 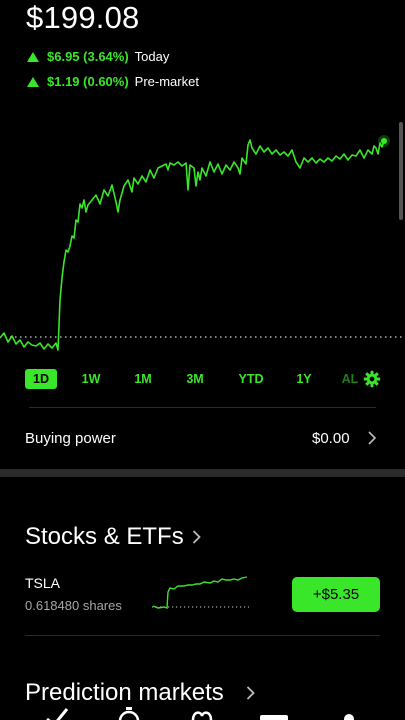 What do you see at coordinates (304, 379) in the screenshot?
I see `range-tab-1y: 1Y` at bounding box center [304, 379].